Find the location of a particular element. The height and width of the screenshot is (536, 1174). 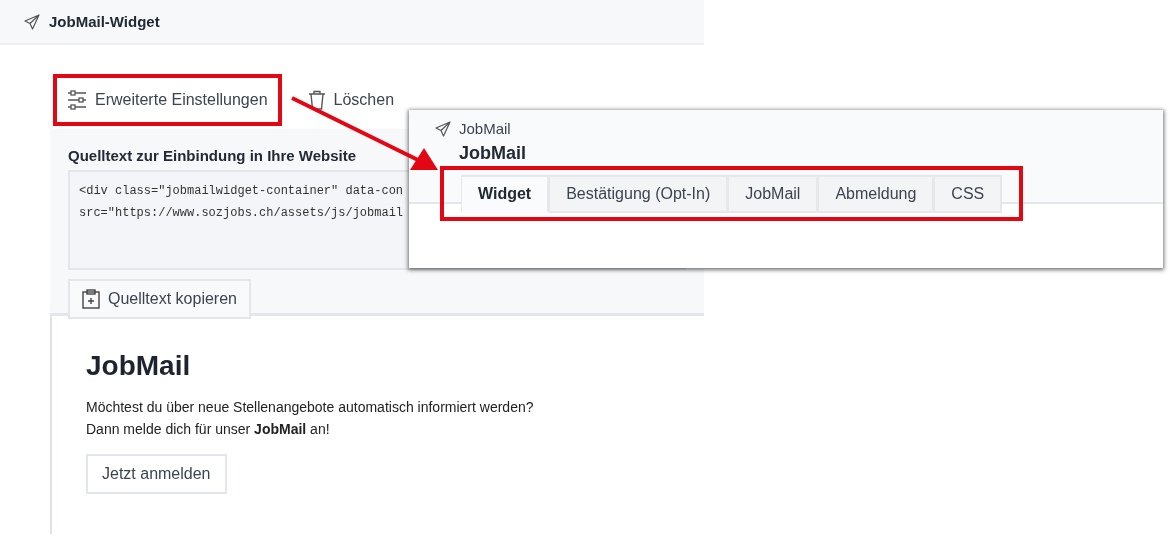

popup-title: JobMail is located at coordinates (493, 153).